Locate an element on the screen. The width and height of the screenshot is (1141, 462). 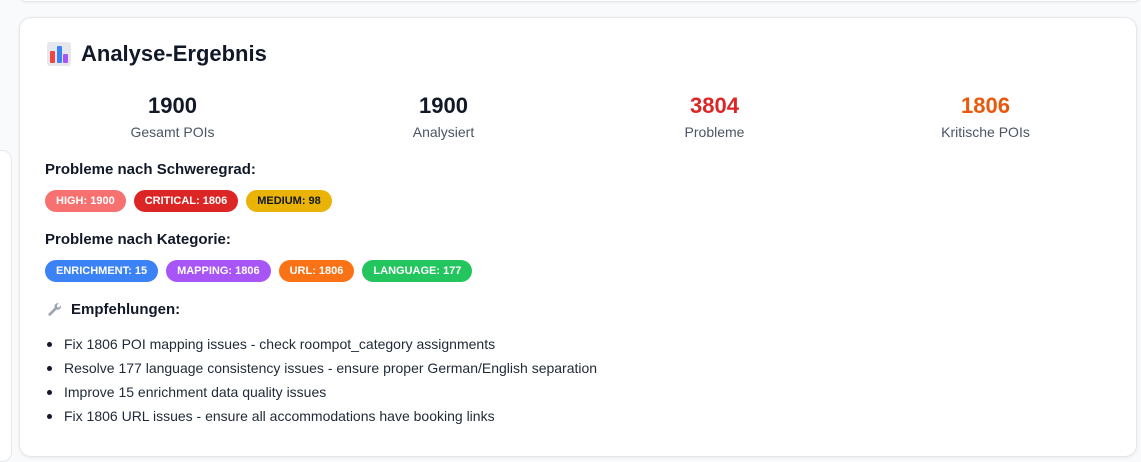
recommendations-header: Empfehlungen: is located at coordinates (113, 309).